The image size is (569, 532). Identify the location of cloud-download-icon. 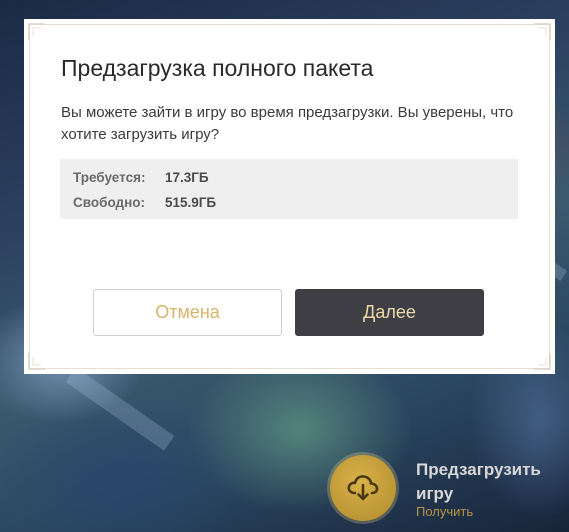
(363, 488).